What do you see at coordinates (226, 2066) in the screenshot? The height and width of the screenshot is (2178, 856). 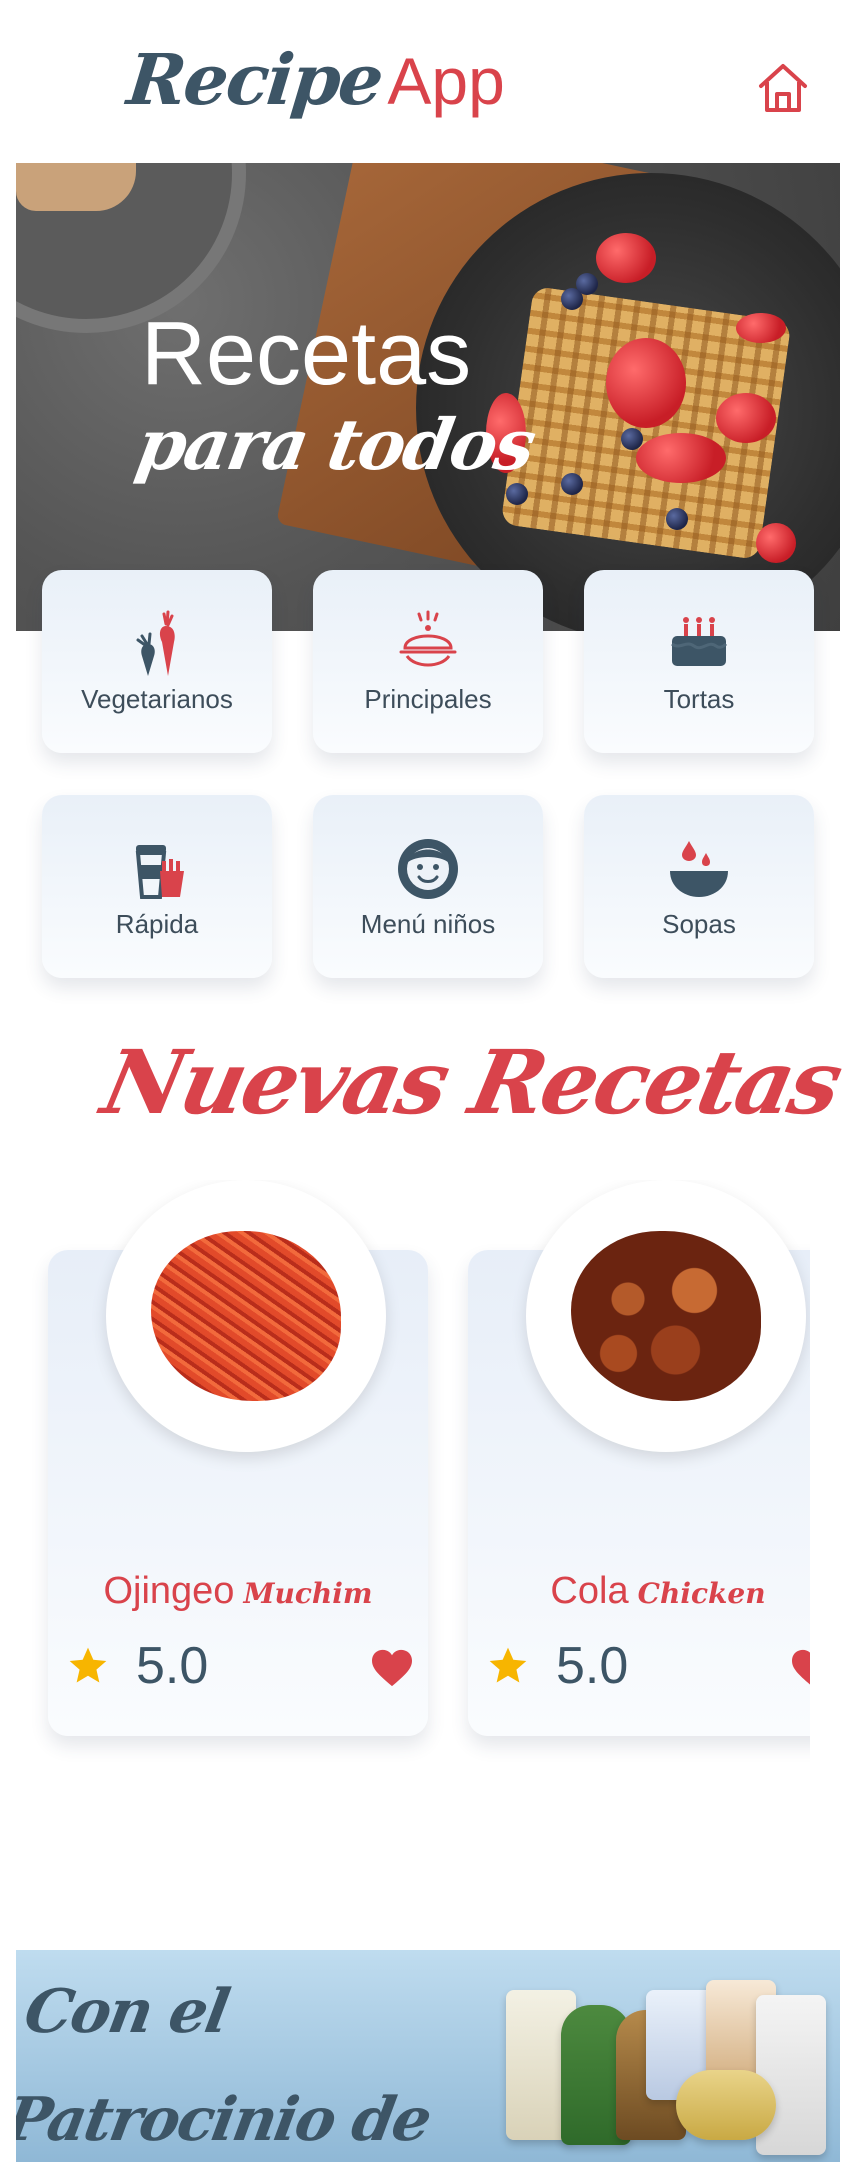 I see `sponsor-text: Con el Patrocinio de` at bounding box center [226, 2066].